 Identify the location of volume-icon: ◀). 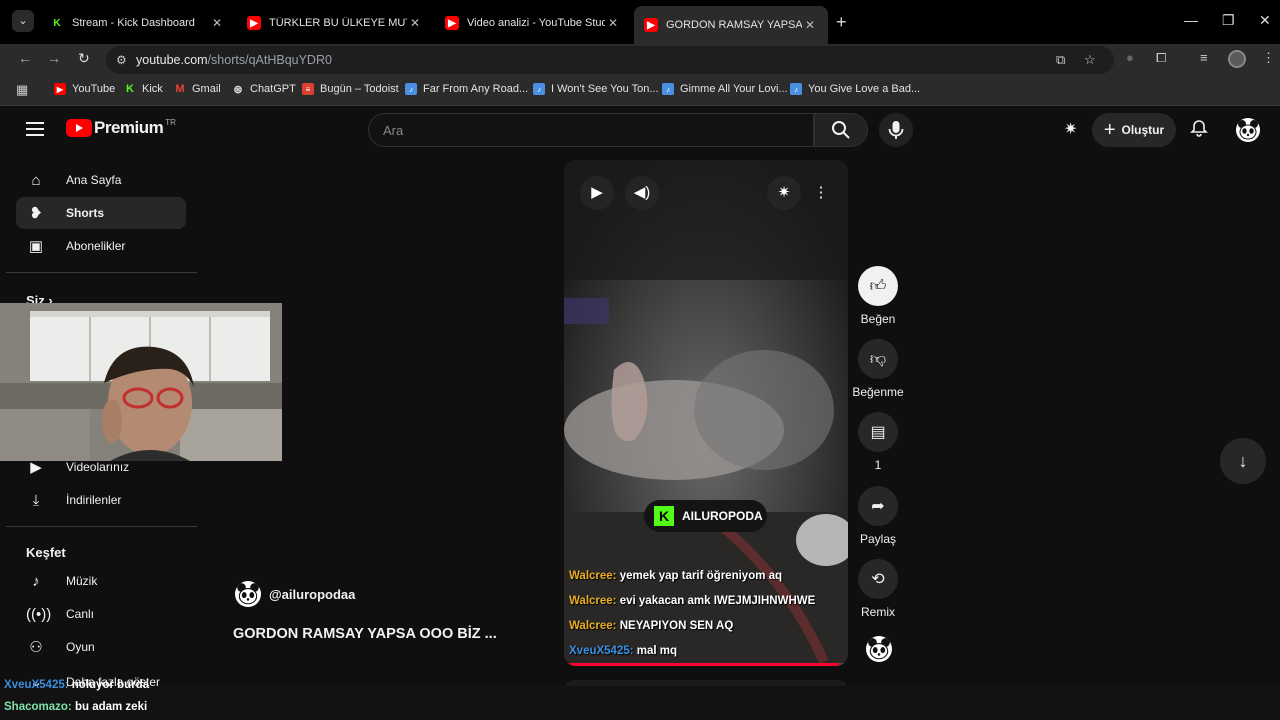
(642, 193).